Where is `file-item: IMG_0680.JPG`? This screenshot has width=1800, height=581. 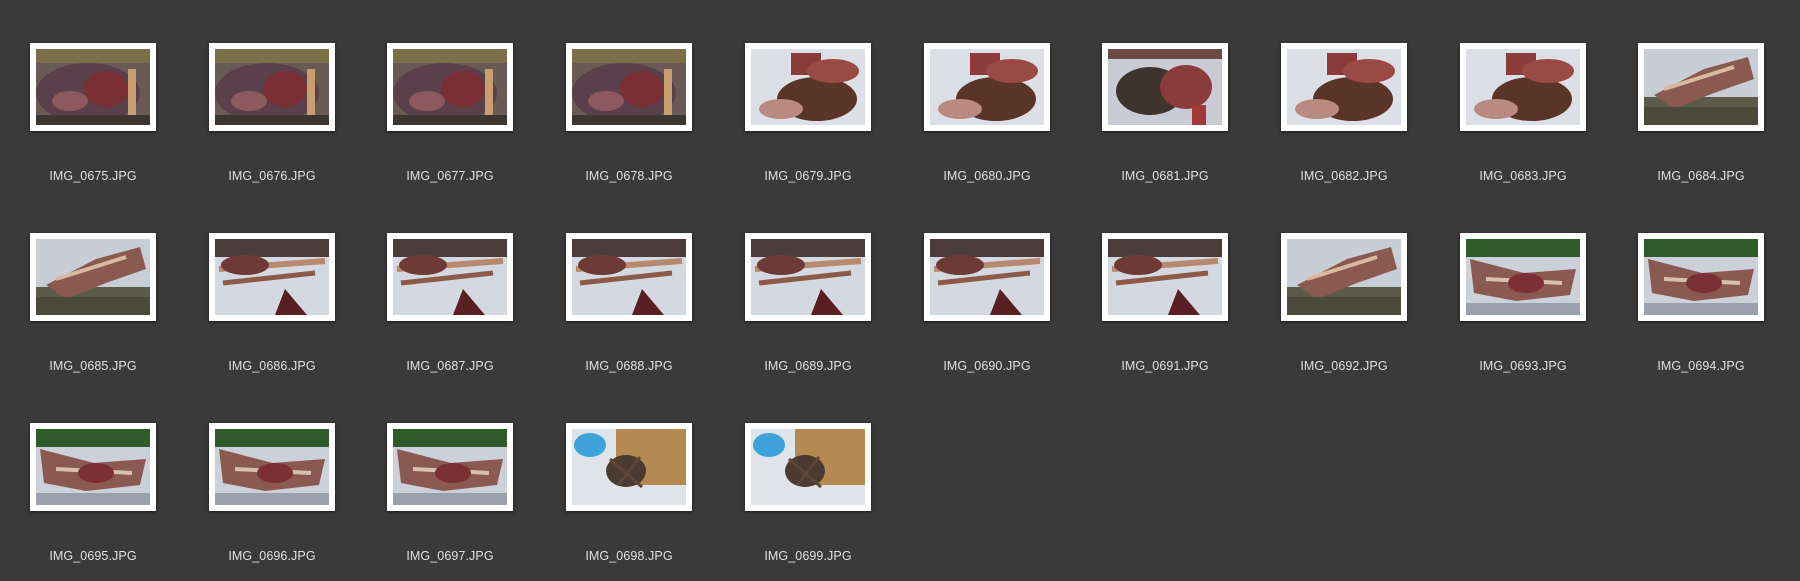
file-item: IMG_0680.JPG is located at coordinates (985, 118).